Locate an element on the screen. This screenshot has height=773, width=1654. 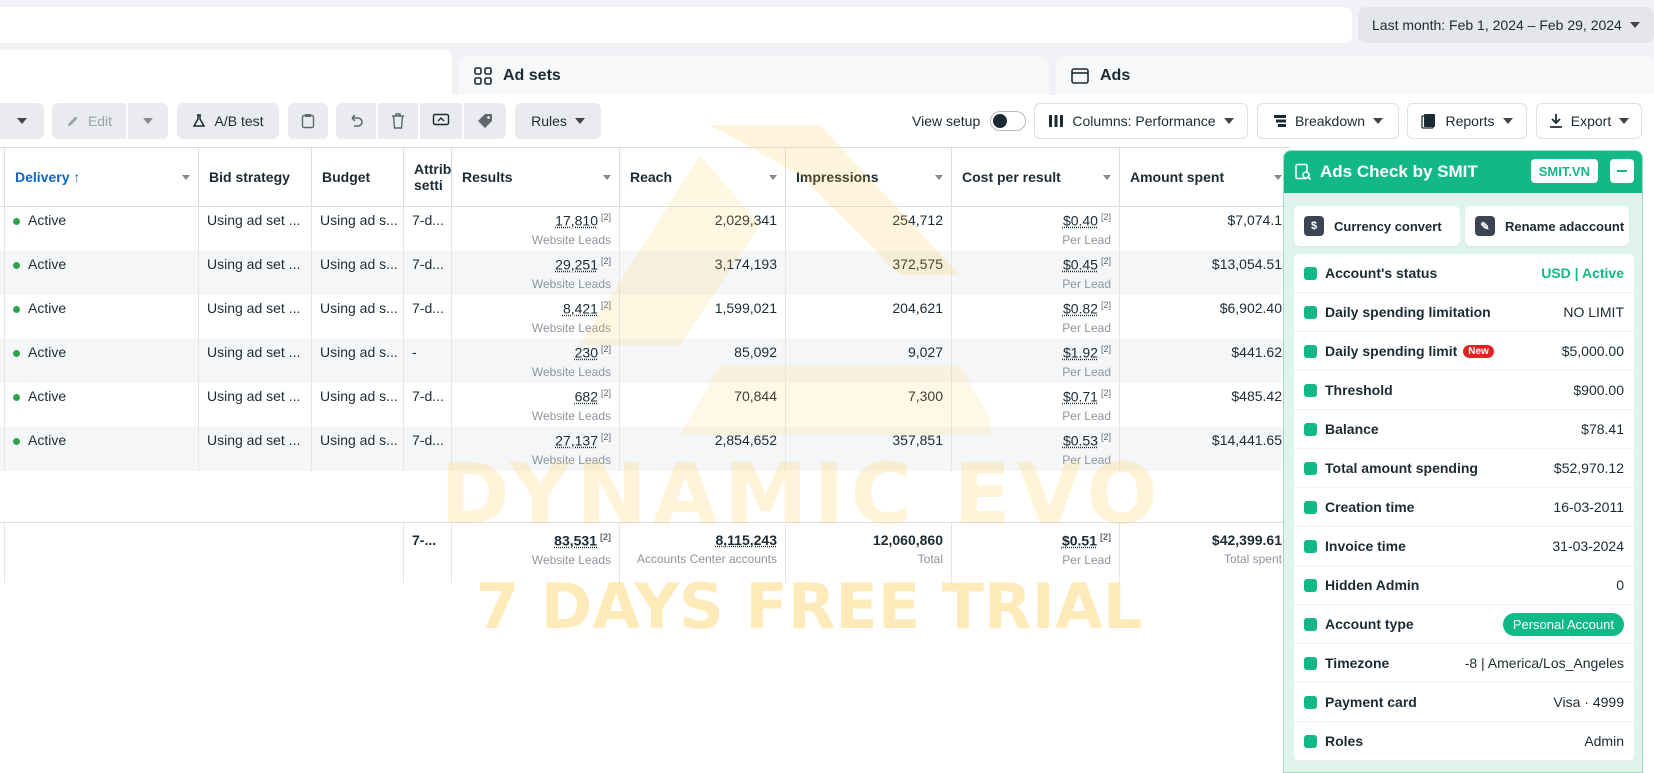
cpr-value: $0.53 is located at coordinates (1080, 441).